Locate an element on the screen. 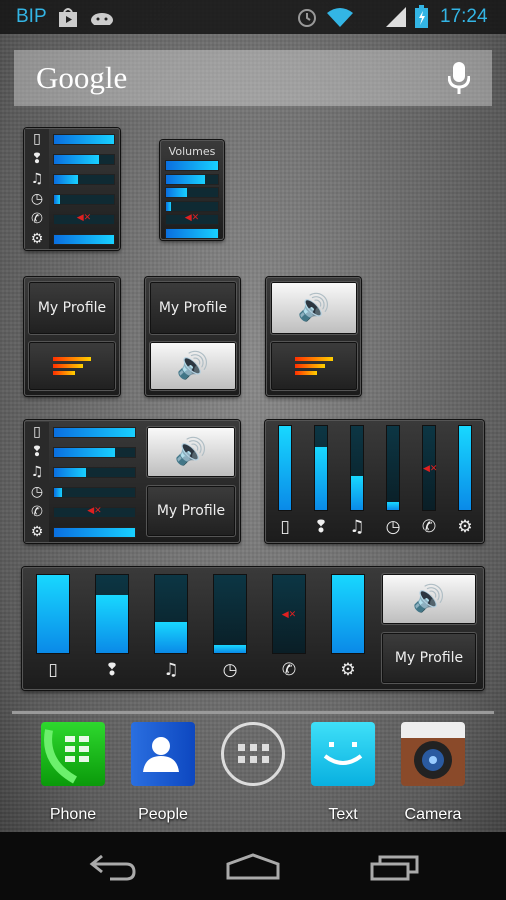 This screenshot has width=506, height=900. volume-row-notification: ❢ is located at coordinates (82, 452).